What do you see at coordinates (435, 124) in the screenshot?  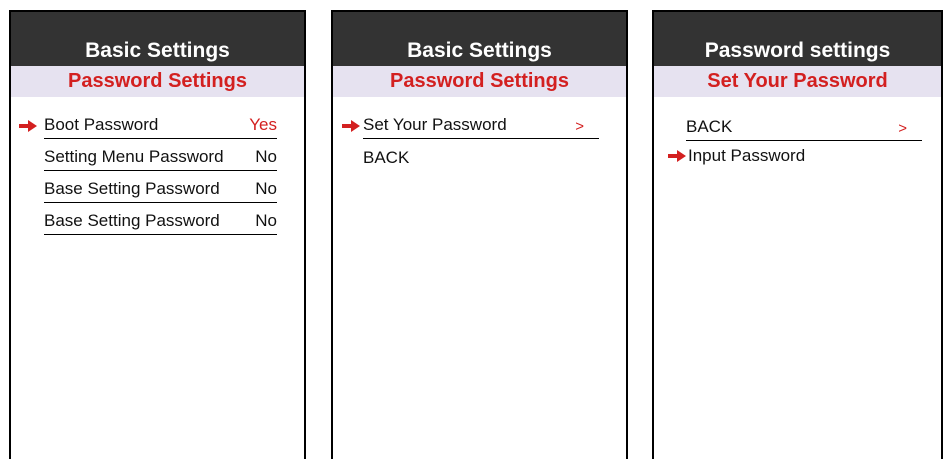 I see `menu-item-label: Set Your Password` at bounding box center [435, 124].